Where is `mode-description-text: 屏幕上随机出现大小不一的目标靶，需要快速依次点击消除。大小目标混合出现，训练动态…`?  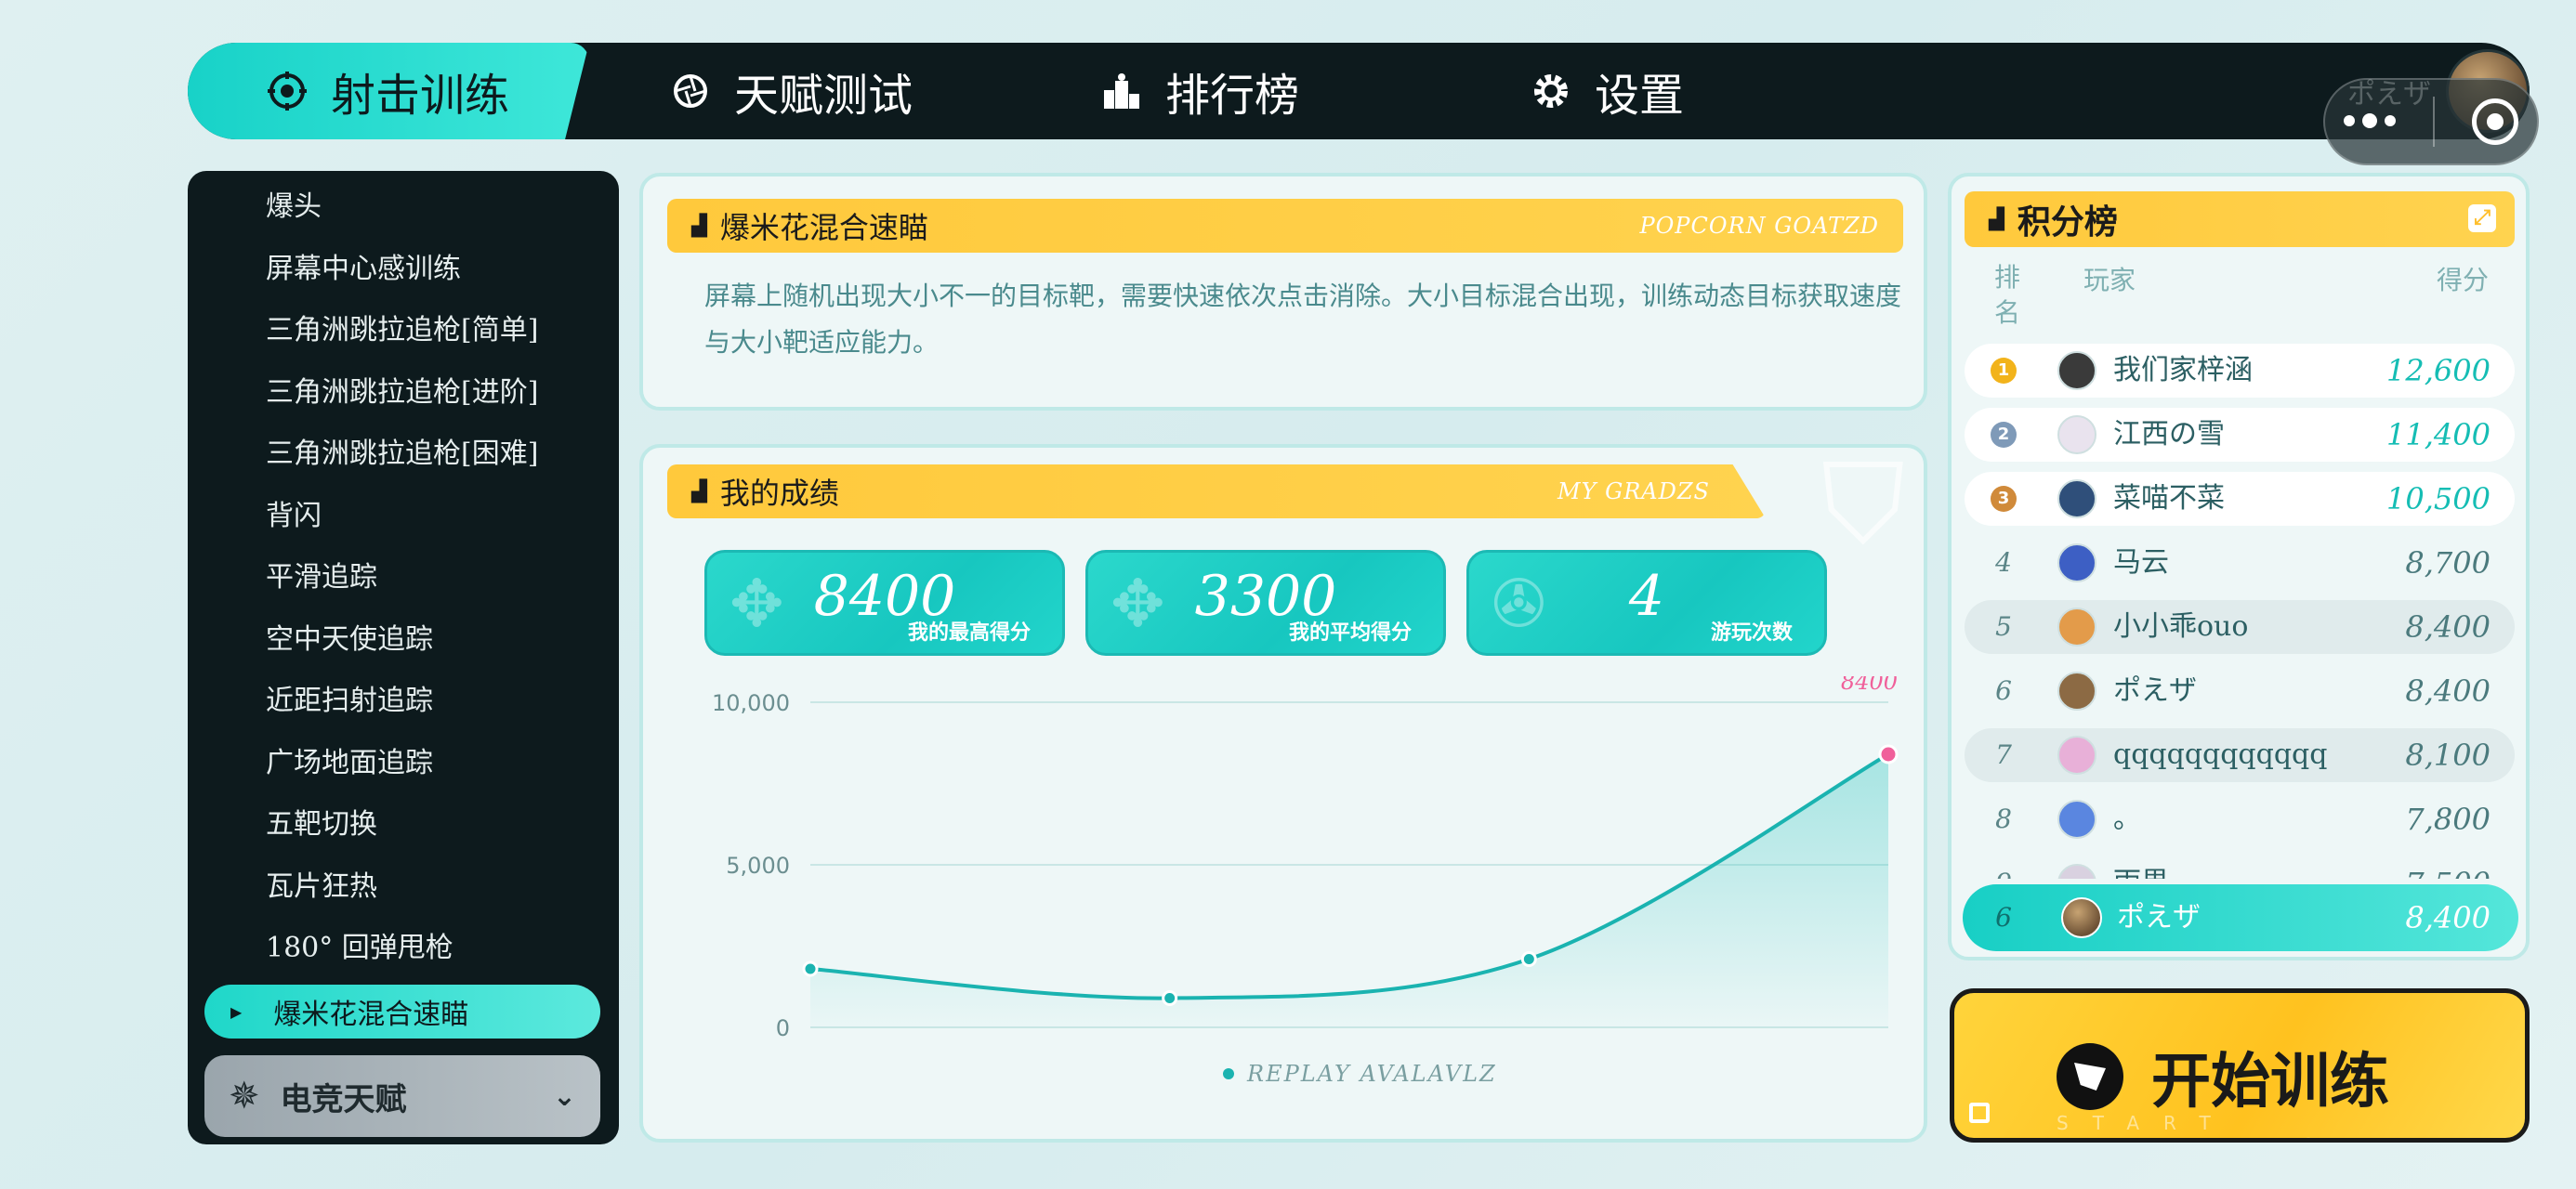
mode-description-text: 屏幕上随机出现大小不一的目标靶，需要快速依次点击消除。大小目标混合出现，训练动态… is located at coordinates (1303, 319).